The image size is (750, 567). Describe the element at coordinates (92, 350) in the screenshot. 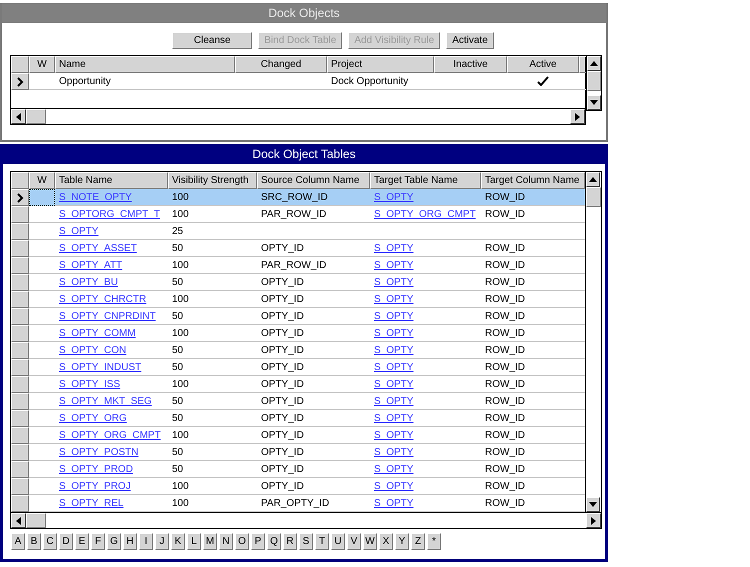

I see `table-name-link: S_OPTY_CON` at that location.